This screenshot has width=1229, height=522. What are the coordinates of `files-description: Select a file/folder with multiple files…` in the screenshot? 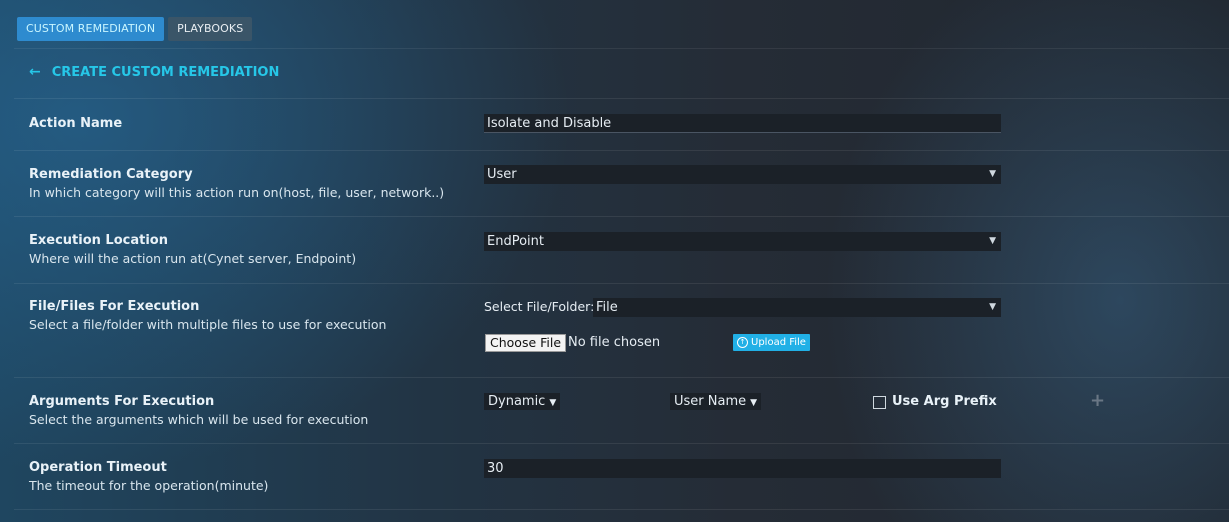 It's located at (208, 324).